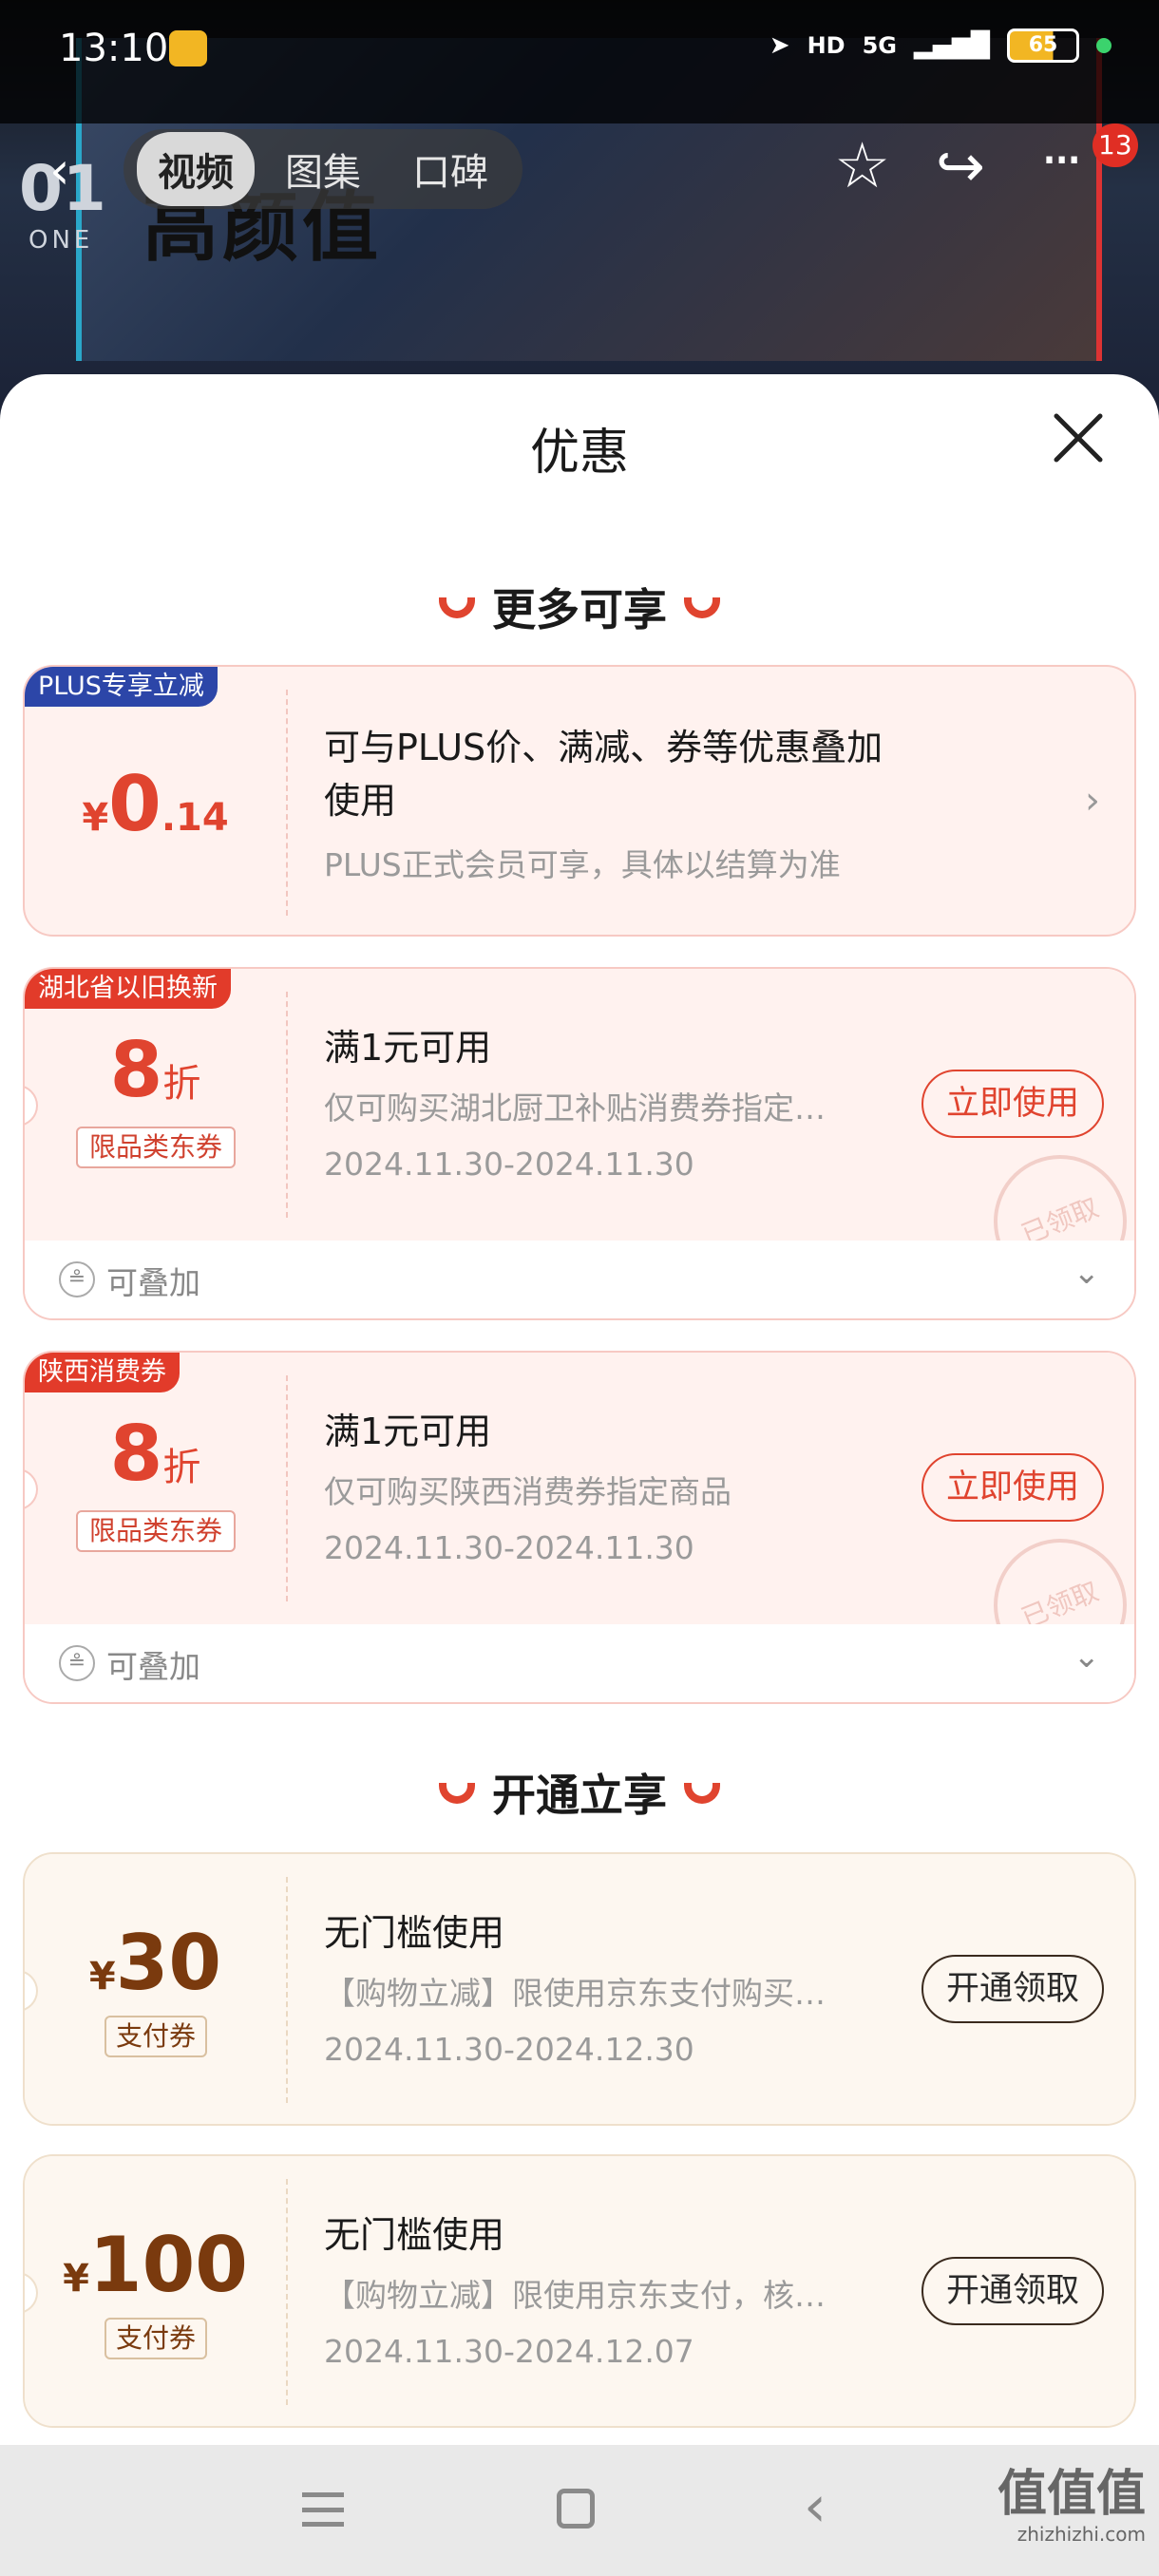 This screenshot has width=1159, height=2576. Describe the element at coordinates (196, 169) in the screenshot. I see `tab-video: 视频` at that location.